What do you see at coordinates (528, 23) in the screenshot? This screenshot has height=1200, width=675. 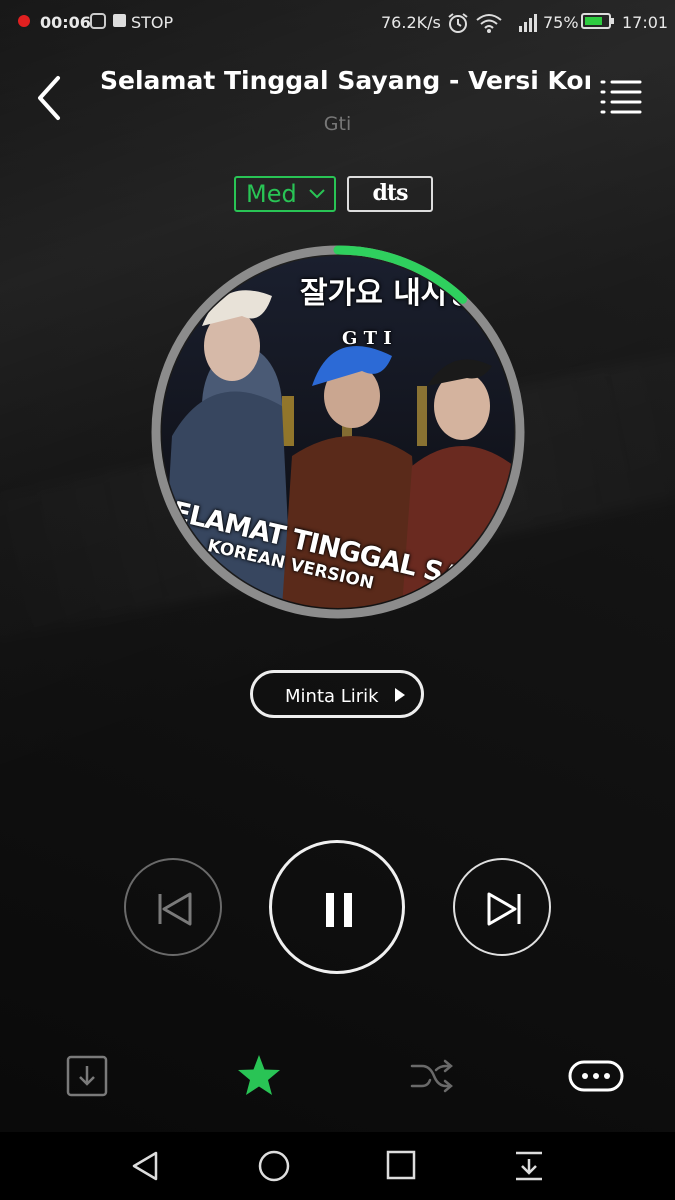 I see `signal-icon` at bounding box center [528, 23].